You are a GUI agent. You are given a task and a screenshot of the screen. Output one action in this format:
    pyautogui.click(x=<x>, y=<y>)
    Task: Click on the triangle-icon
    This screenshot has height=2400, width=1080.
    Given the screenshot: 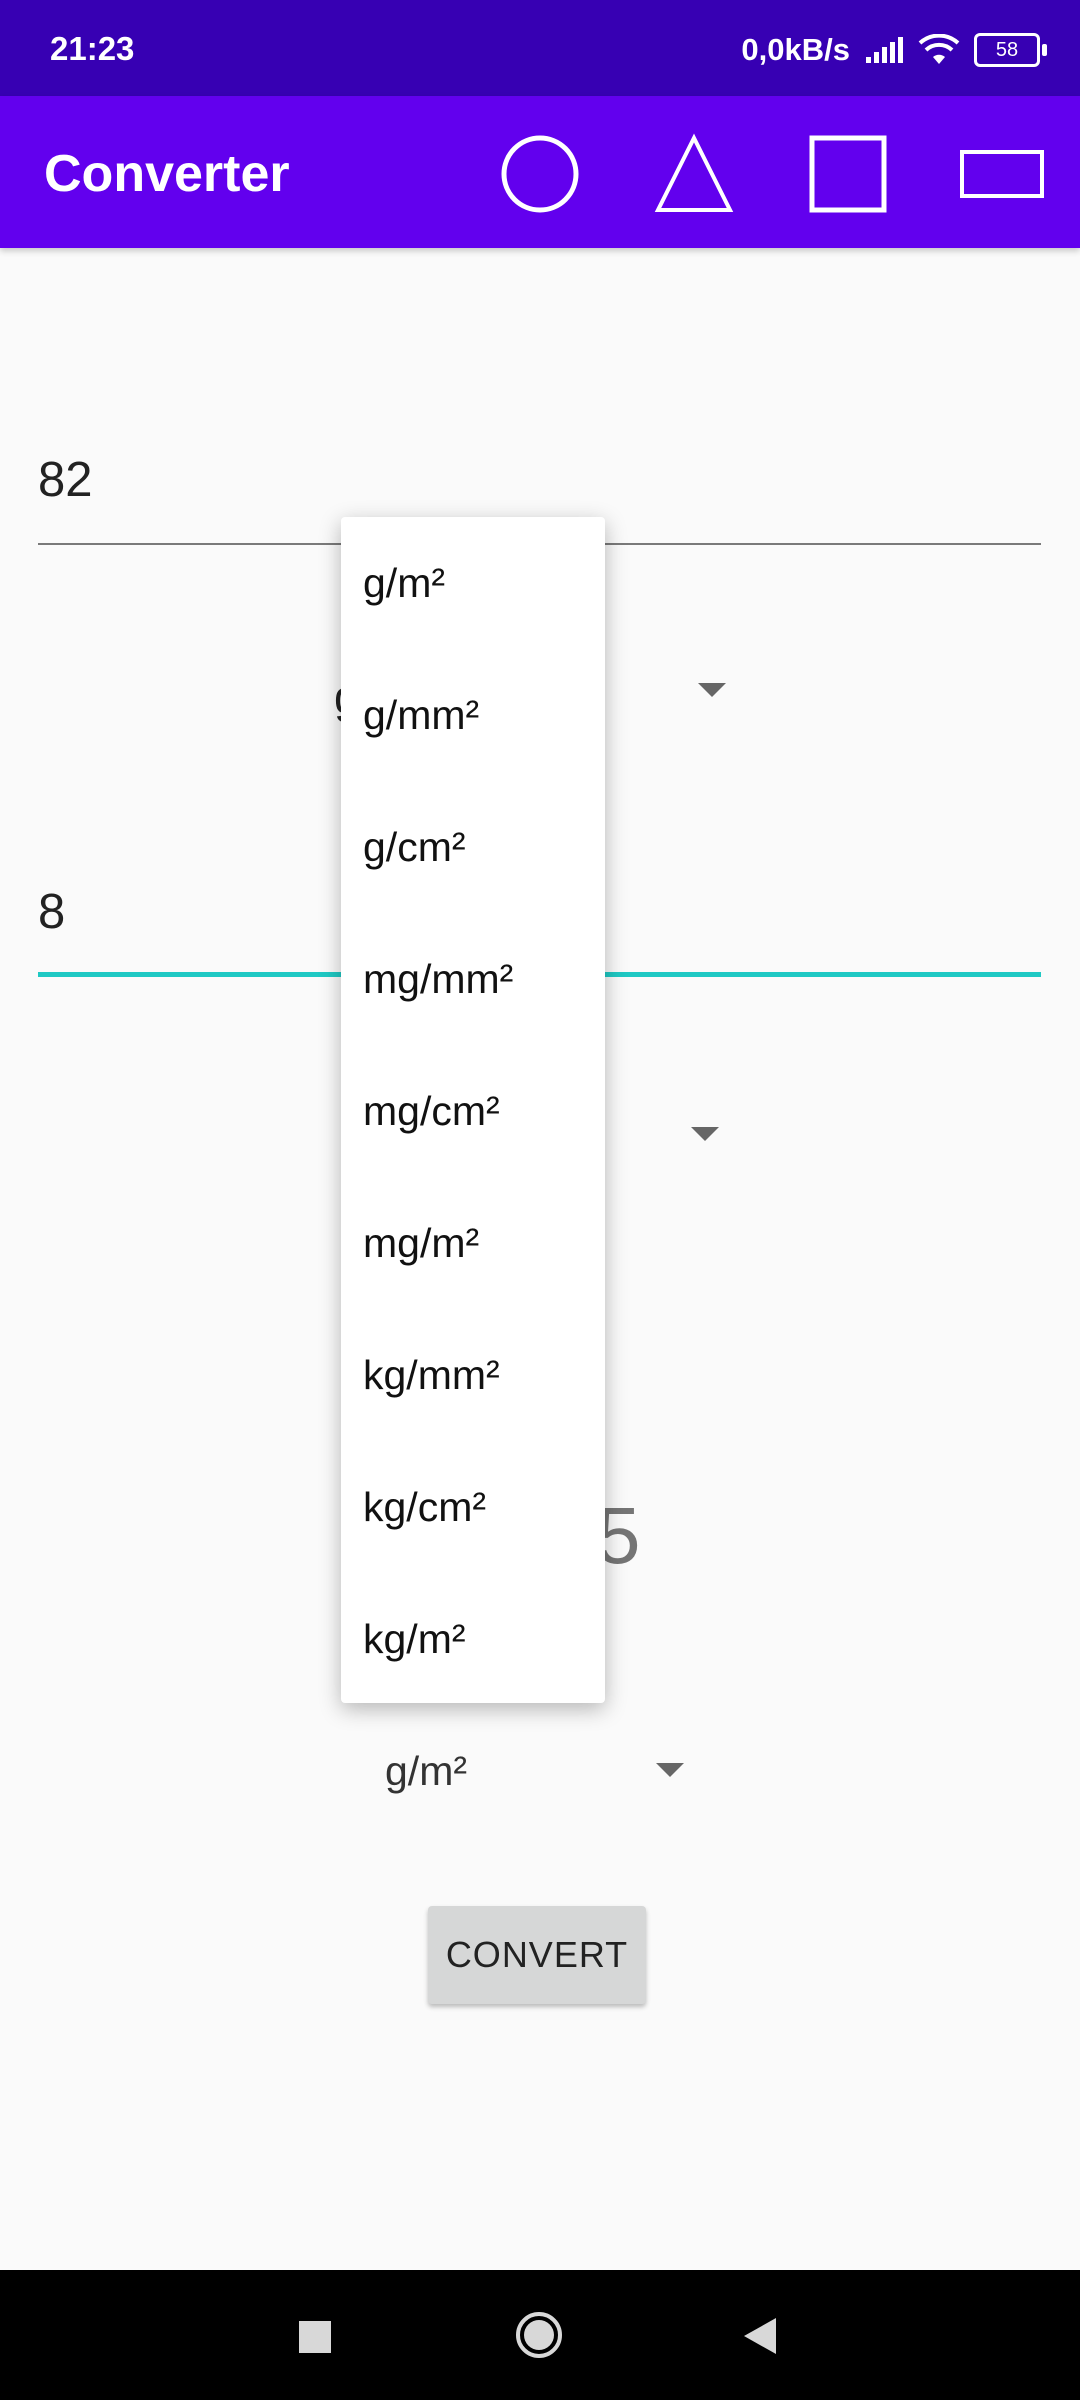 What is the action you would take?
    pyautogui.click(x=694, y=174)
    